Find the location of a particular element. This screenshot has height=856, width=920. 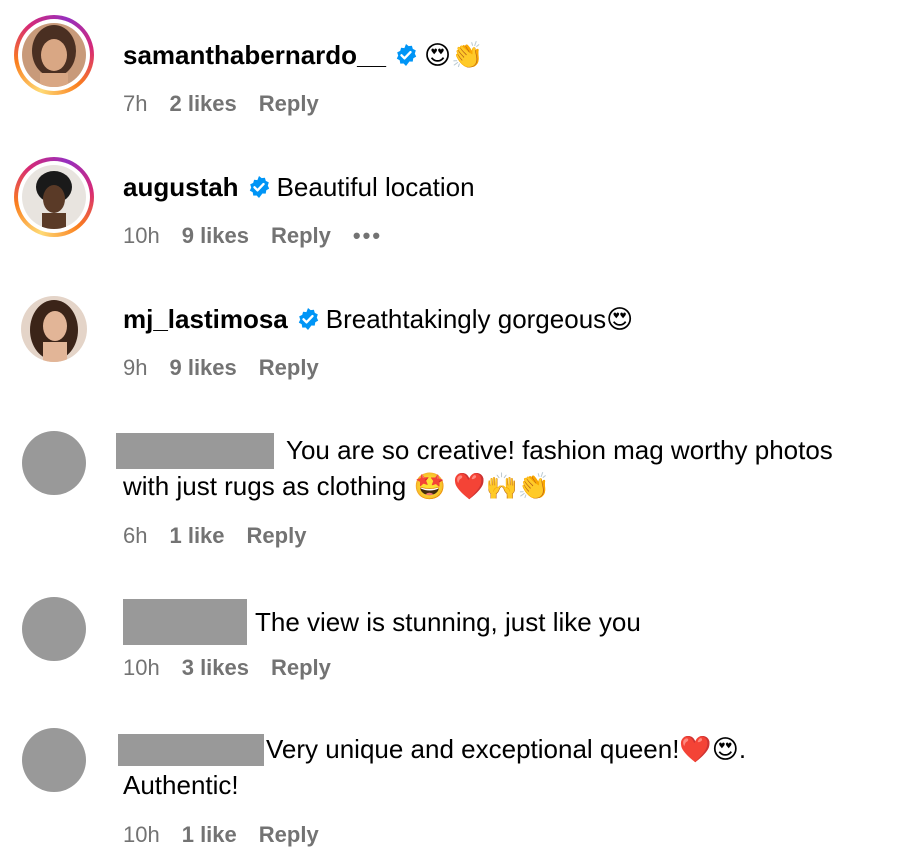

comment-body: 😍👏 is located at coordinates (453, 55).